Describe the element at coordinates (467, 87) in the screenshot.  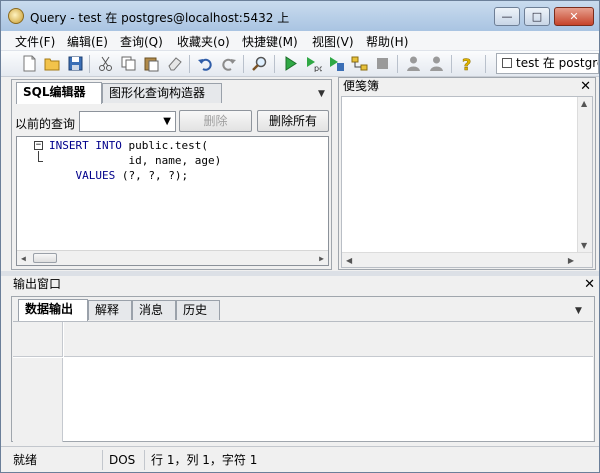
I see `scratch-pad-header: 便笺簿 ✕` at that location.